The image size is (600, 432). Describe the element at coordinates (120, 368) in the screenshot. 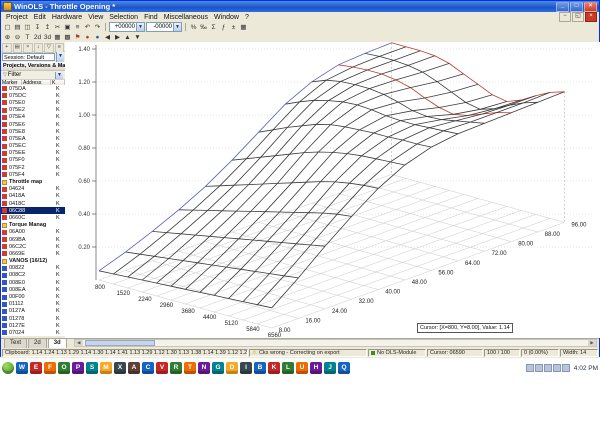

I see `app-icon-8: X` at that location.